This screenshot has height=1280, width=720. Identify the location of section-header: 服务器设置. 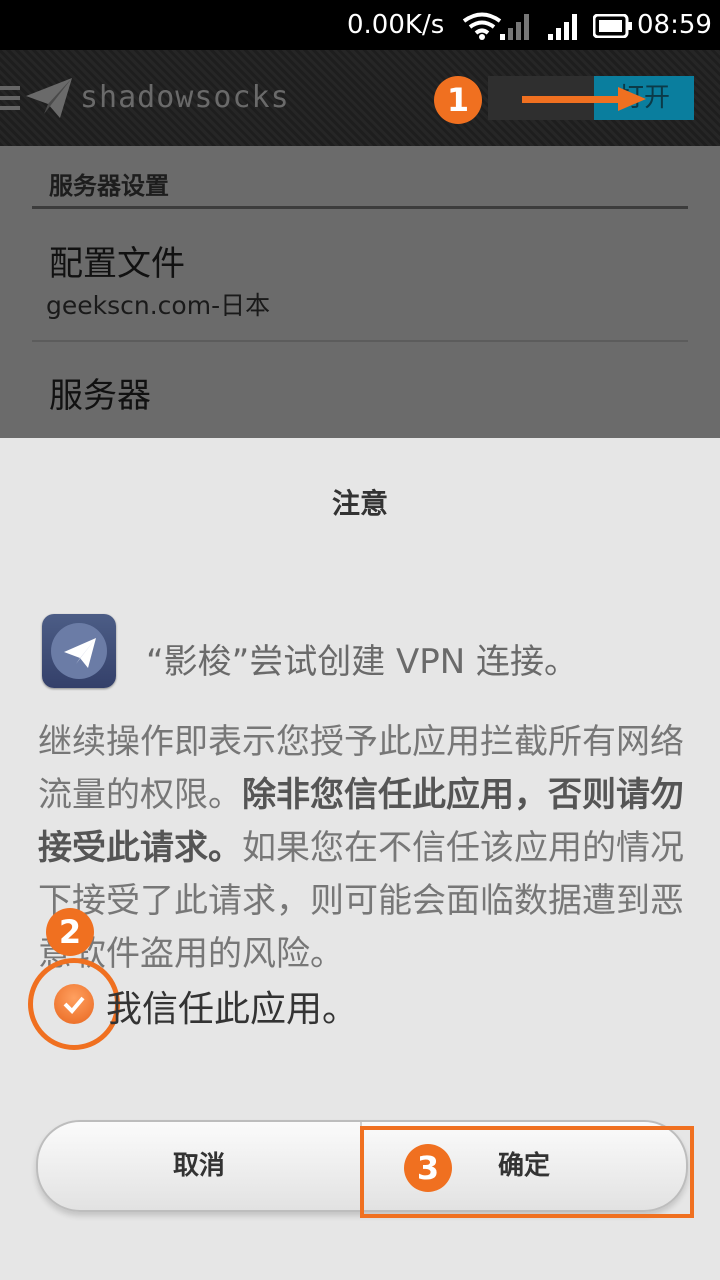
(109, 186).